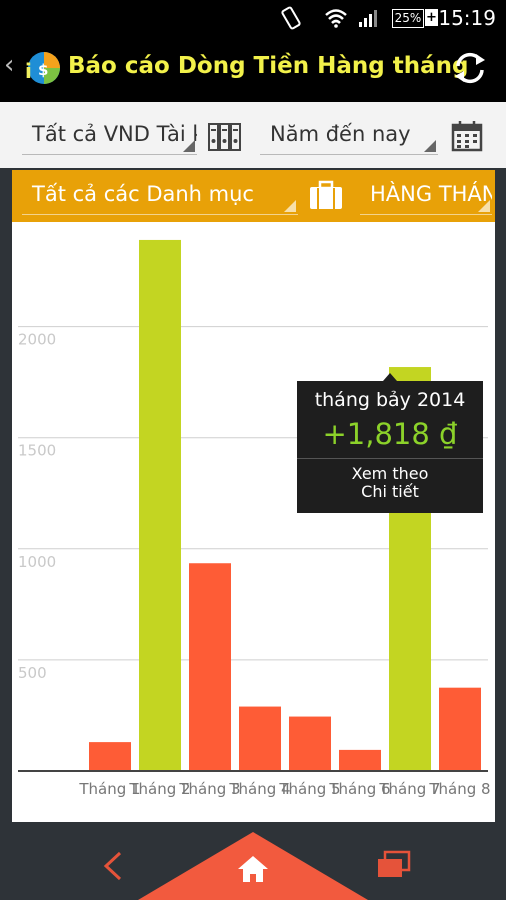 This screenshot has width=506, height=900. What do you see at coordinates (253, 869) in the screenshot?
I see `home-icon` at bounding box center [253, 869].